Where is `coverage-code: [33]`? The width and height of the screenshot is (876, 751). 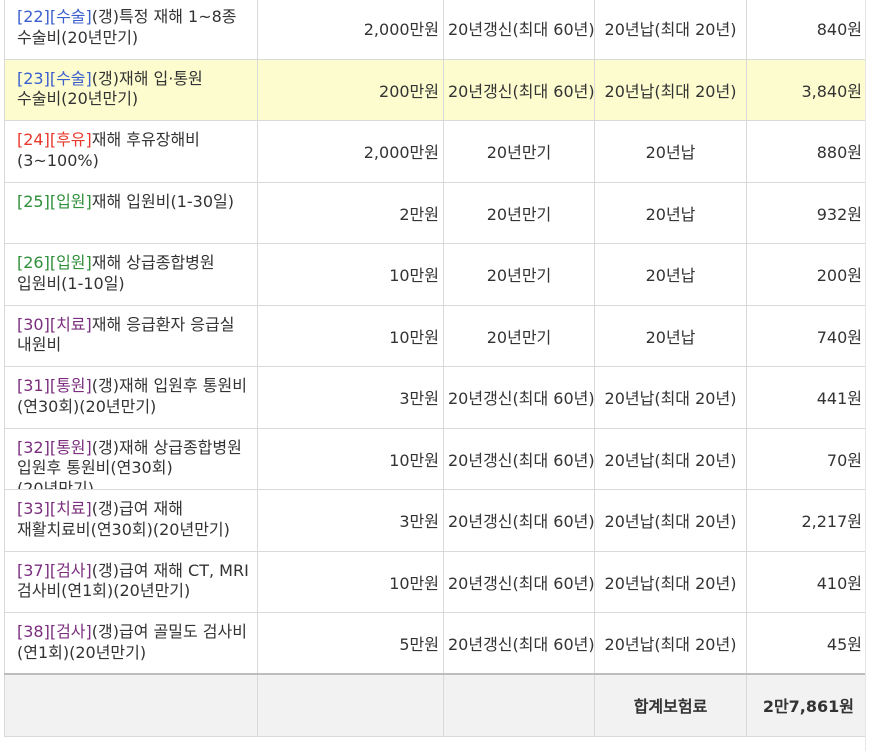 coverage-code: [33] is located at coordinates (33, 508).